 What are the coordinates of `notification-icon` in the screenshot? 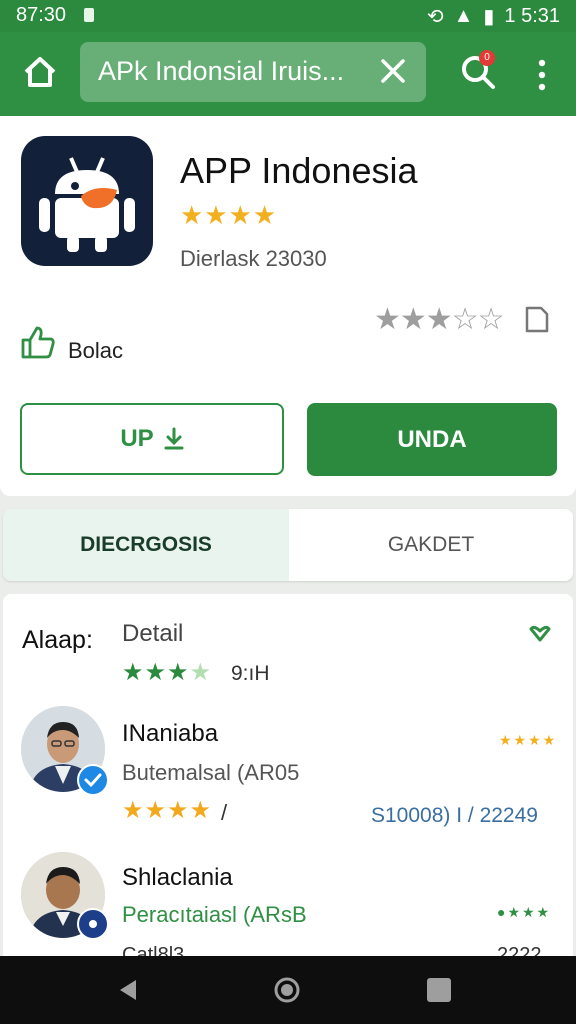 It's located at (89, 15).